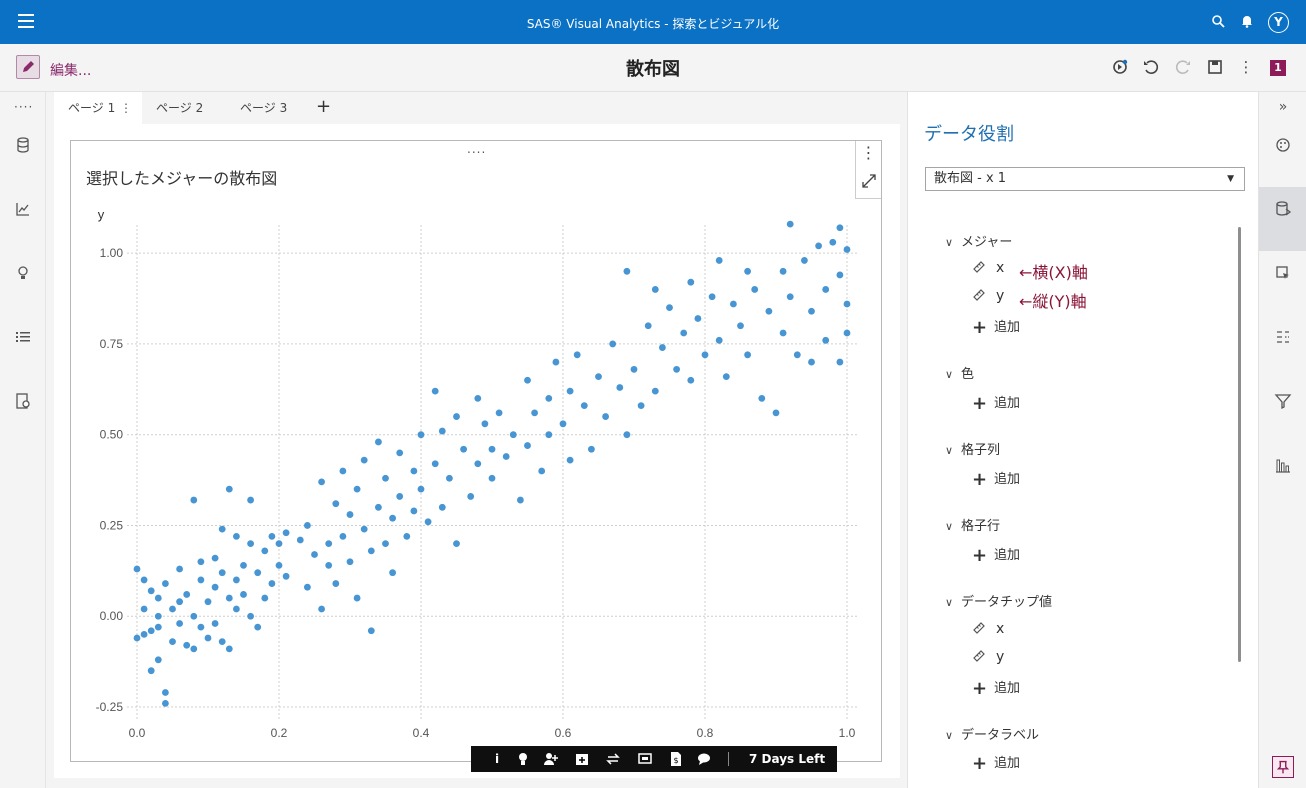  Describe the element at coordinates (582, 759) in the screenshot. I see `calendar-add-icon` at that location.